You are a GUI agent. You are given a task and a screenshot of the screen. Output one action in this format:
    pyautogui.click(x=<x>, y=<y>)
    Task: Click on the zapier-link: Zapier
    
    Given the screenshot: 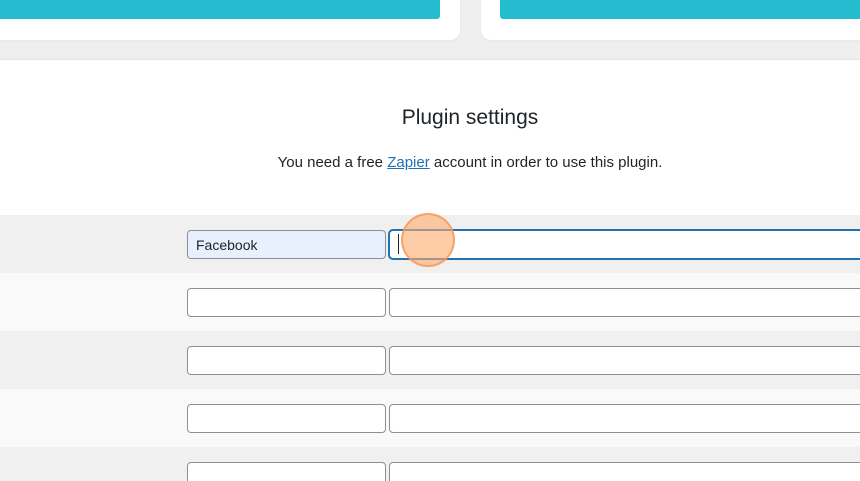 What is the action you would take?
    pyautogui.click(x=408, y=162)
    